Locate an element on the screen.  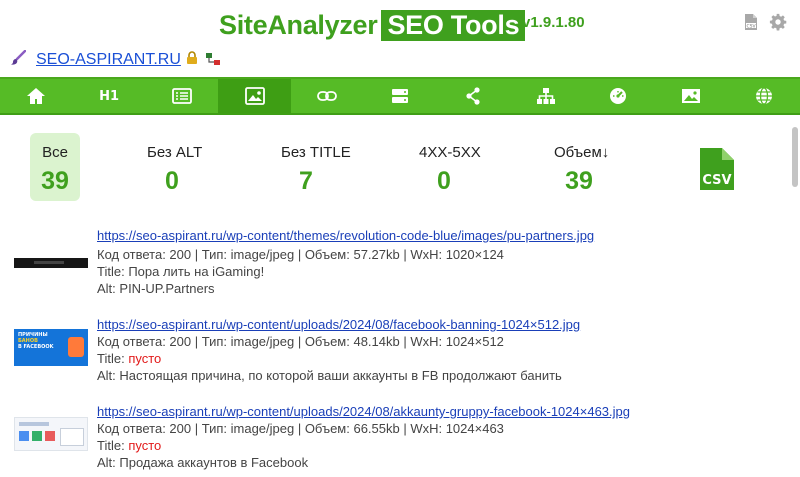
image-icon is located at coordinates (254, 96).